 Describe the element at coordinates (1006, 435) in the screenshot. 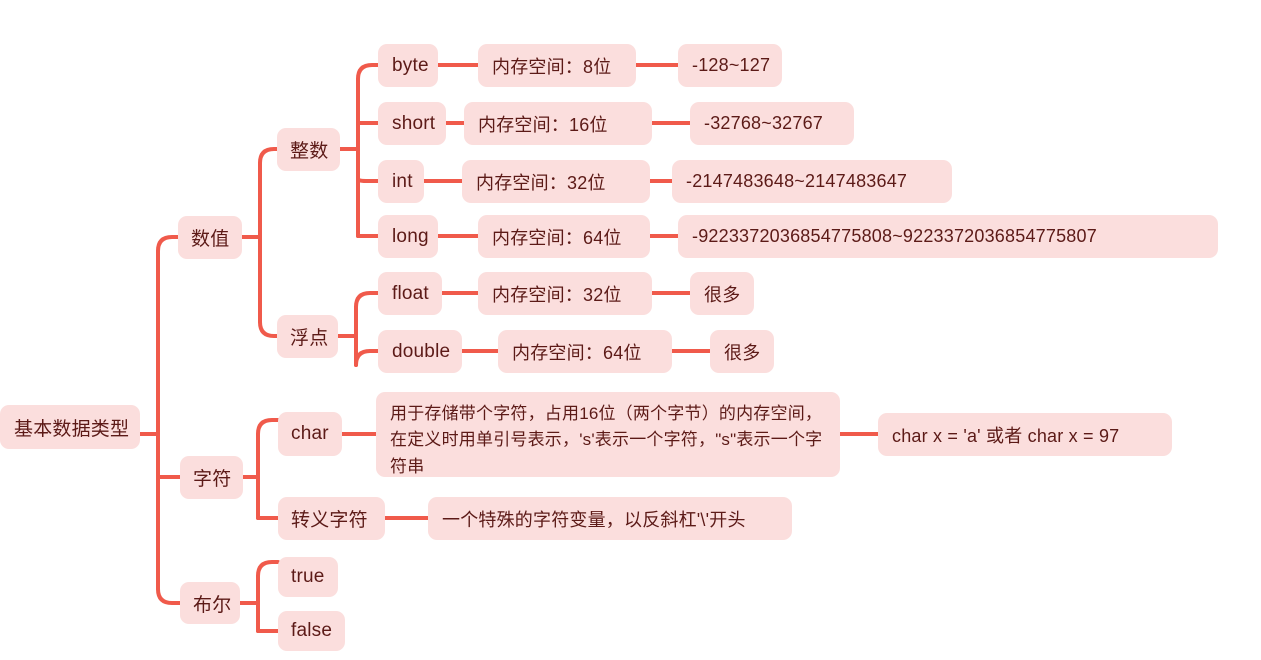

I see `node-char-example-label: char x = 'a' 或者 char x = 97` at that location.